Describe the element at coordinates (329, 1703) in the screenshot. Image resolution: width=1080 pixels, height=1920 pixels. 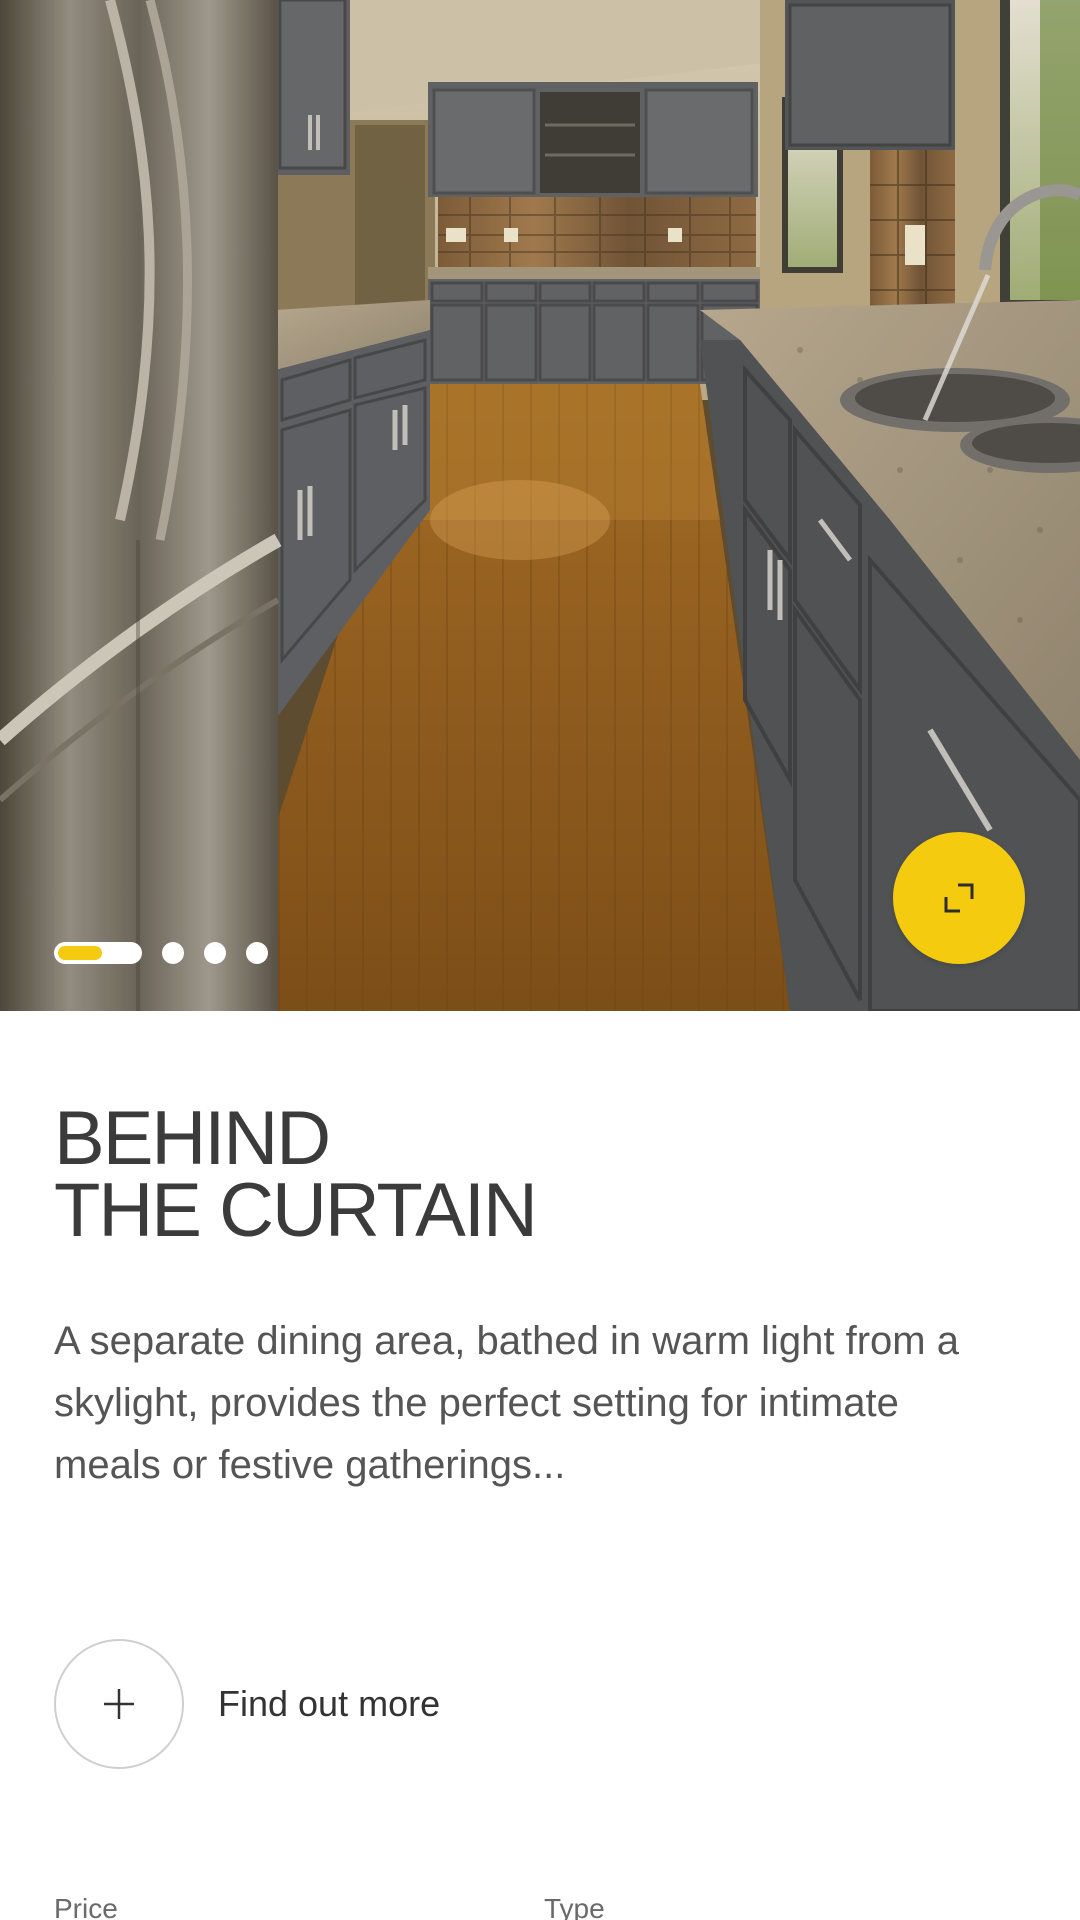
I see `find-out-more-label: Find out more` at that location.